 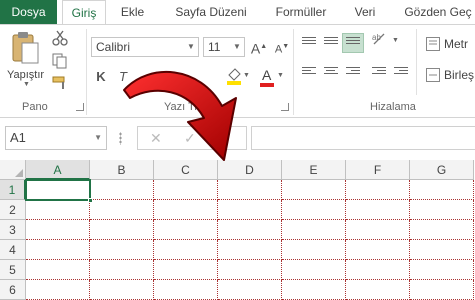 I want to click on paste-button: Yapıştır ▼, so click(x=25, y=60).